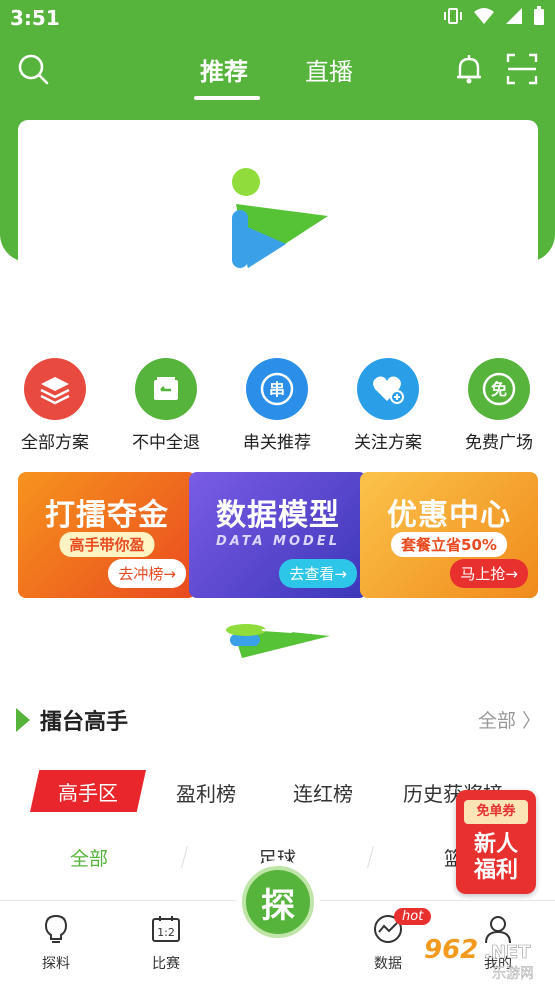  Describe the element at coordinates (539, 18) in the screenshot. I see `battery-icon` at that location.